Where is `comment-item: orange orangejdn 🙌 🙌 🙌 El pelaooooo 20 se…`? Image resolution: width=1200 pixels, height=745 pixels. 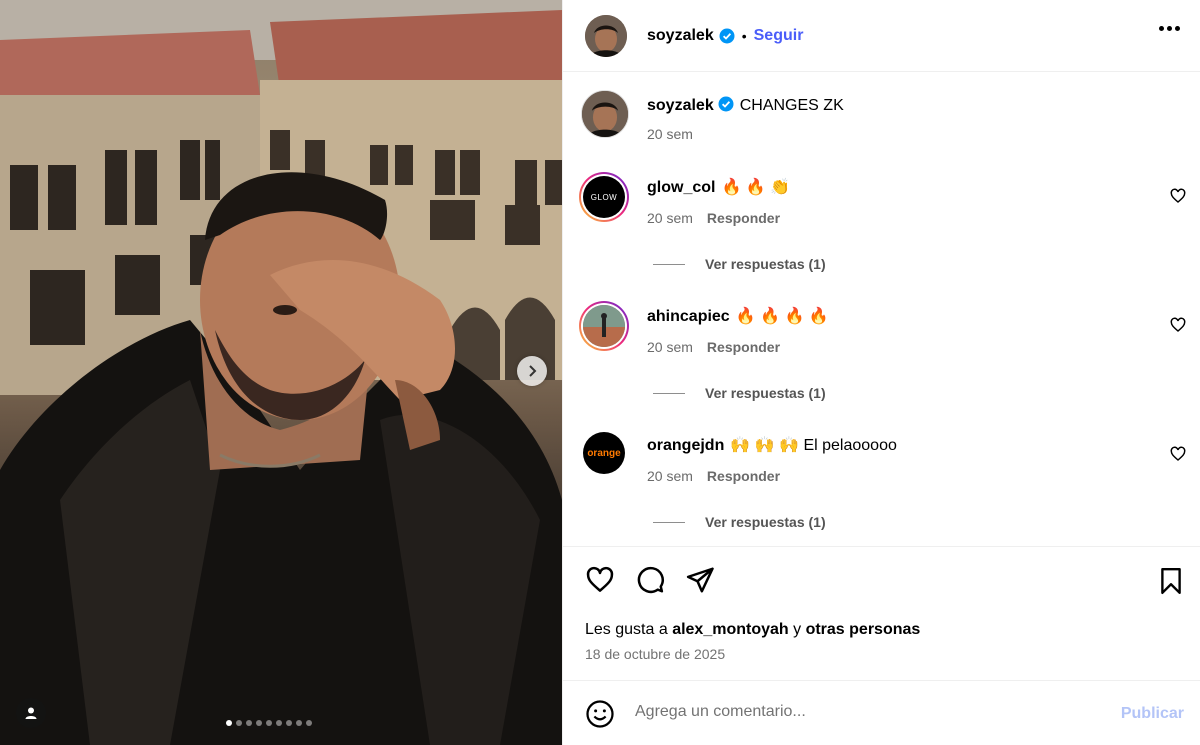
comment-item: orange orangejdn 🙌 🙌 🙌 El pelaooooo 20 se… is located at coordinates (882, 485).